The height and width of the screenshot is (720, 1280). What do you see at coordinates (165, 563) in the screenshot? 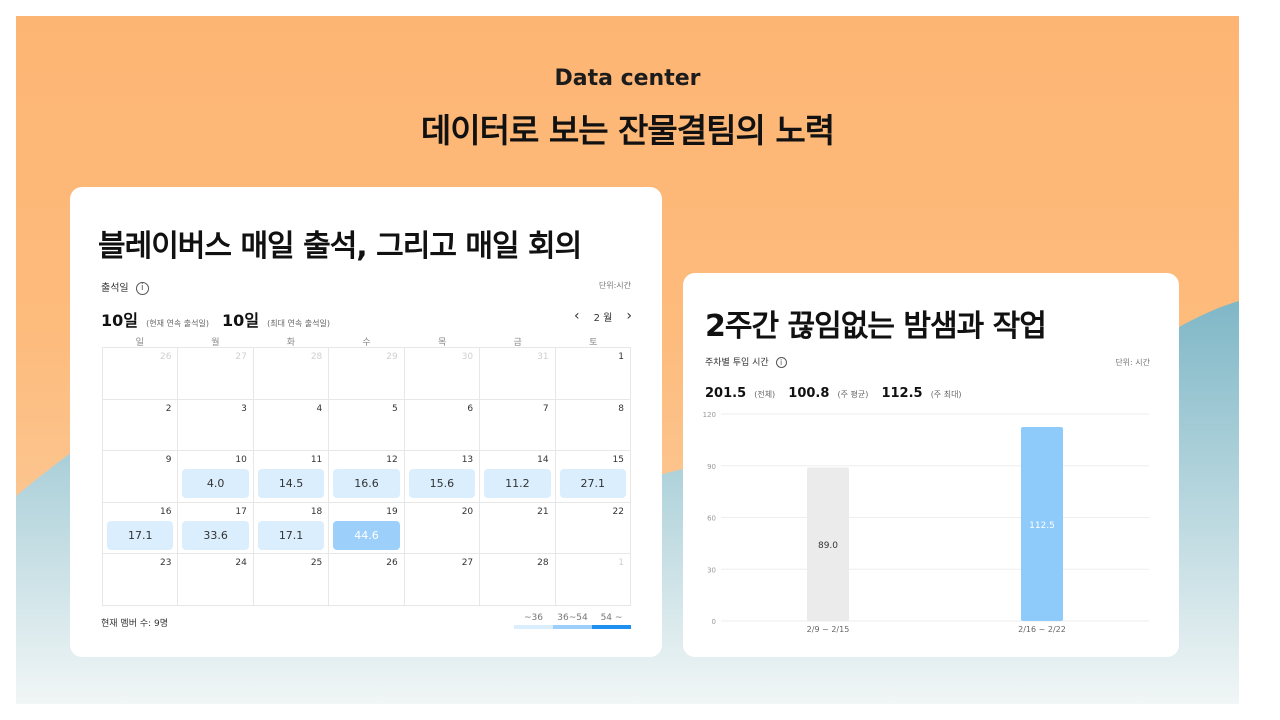
I see `calendar-day-number: 23` at bounding box center [165, 563].